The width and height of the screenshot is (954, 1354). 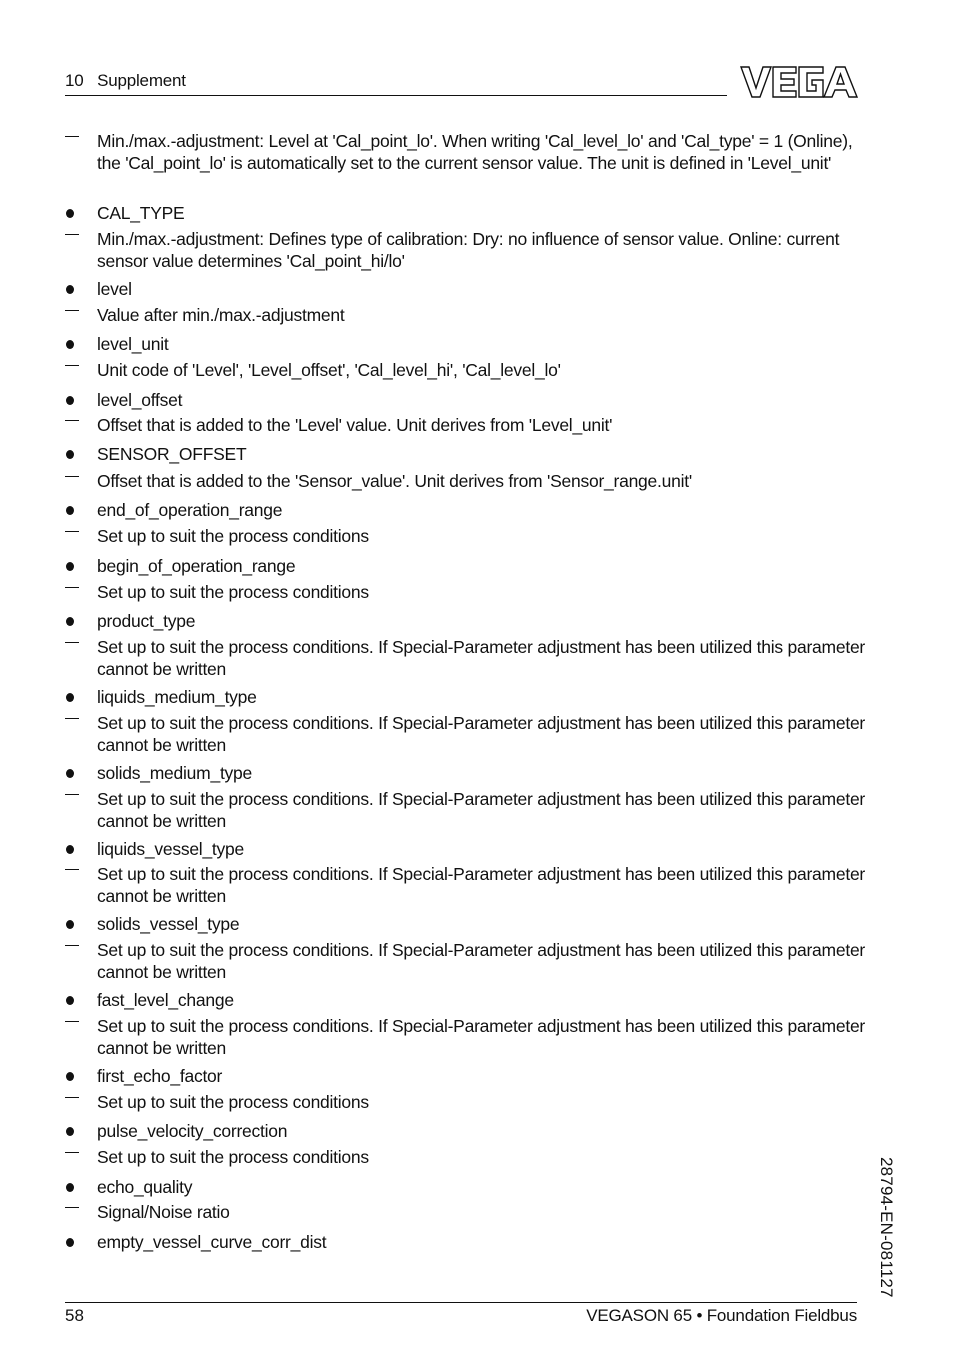 What do you see at coordinates (886, 1227) in the screenshot?
I see `document-code: 28794-EN-081127` at bounding box center [886, 1227].